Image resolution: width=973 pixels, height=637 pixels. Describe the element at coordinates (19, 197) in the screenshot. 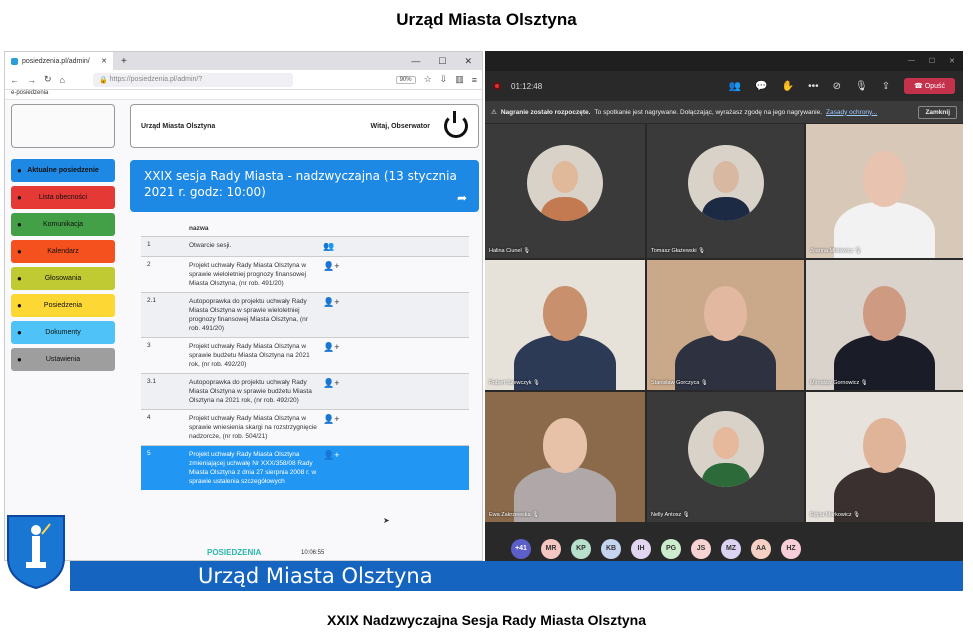

I see `list-icon: ●` at that location.